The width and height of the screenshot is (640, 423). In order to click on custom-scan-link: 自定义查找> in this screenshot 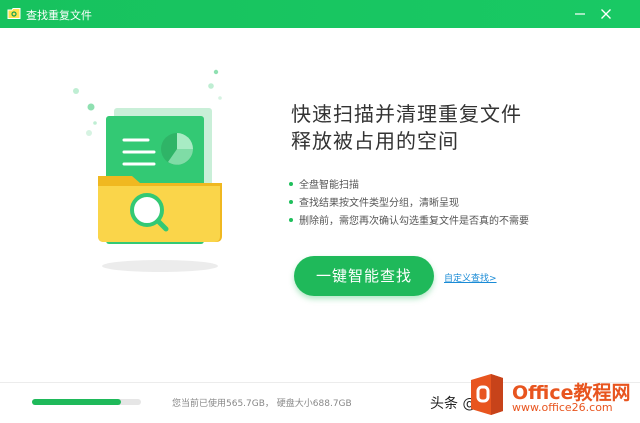, I will do `click(470, 277)`.